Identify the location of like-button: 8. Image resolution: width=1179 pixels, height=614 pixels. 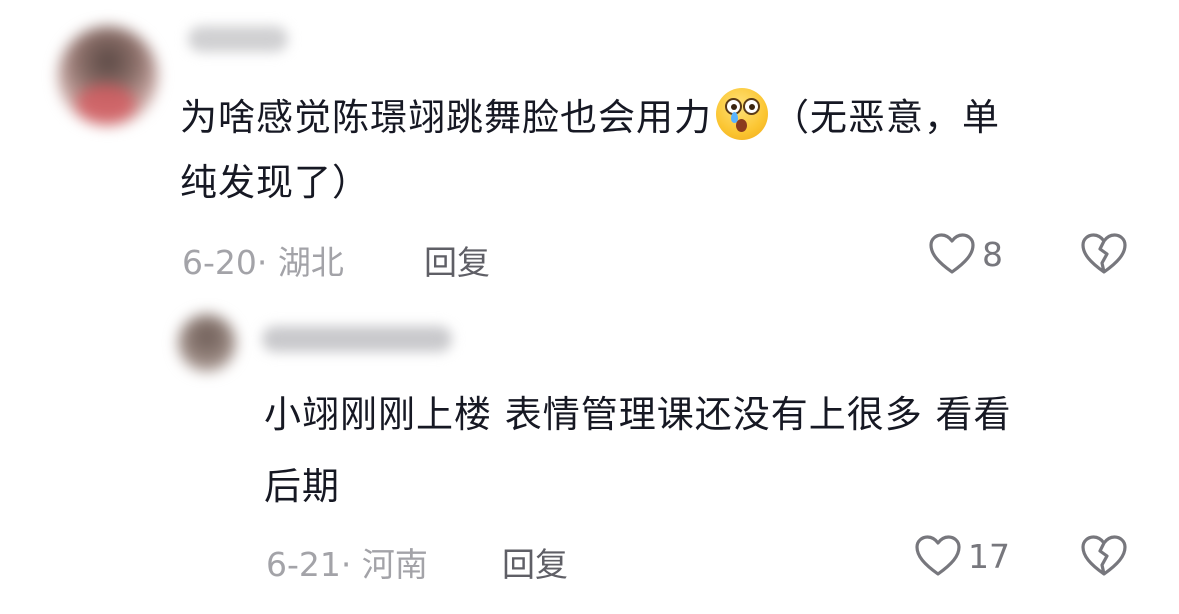
(965, 254).